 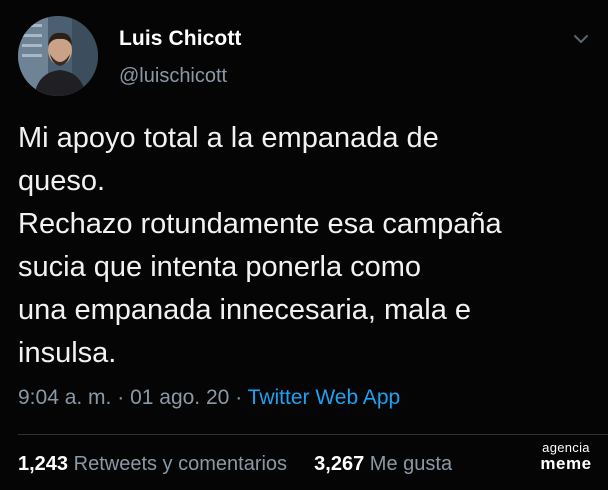 I want to click on likes-stat: 3,267 Me gusta, so click(x=383, y=464).